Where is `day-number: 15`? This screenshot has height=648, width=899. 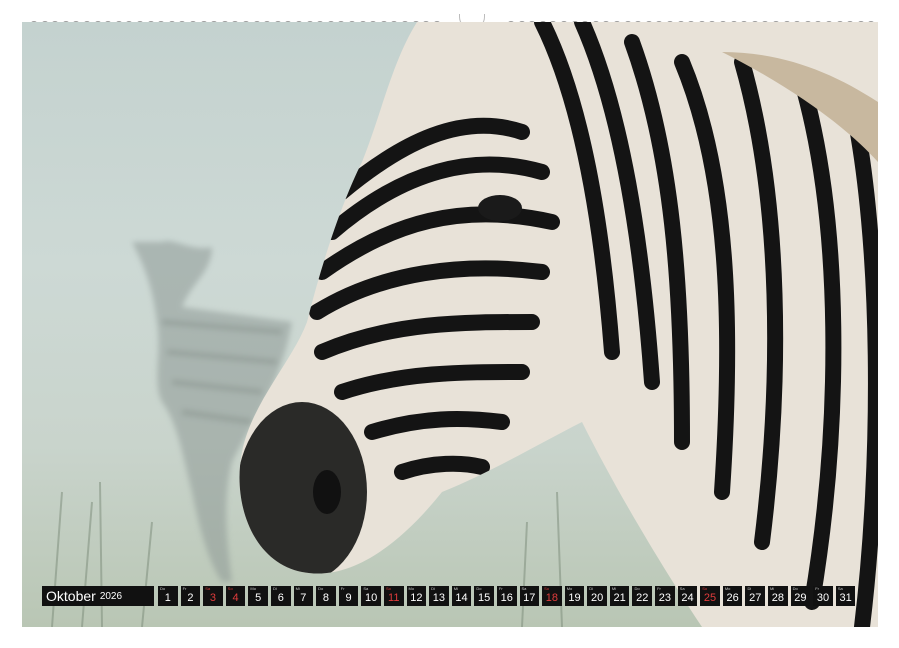 day-number: 15 is located at coordinates (484, 598).